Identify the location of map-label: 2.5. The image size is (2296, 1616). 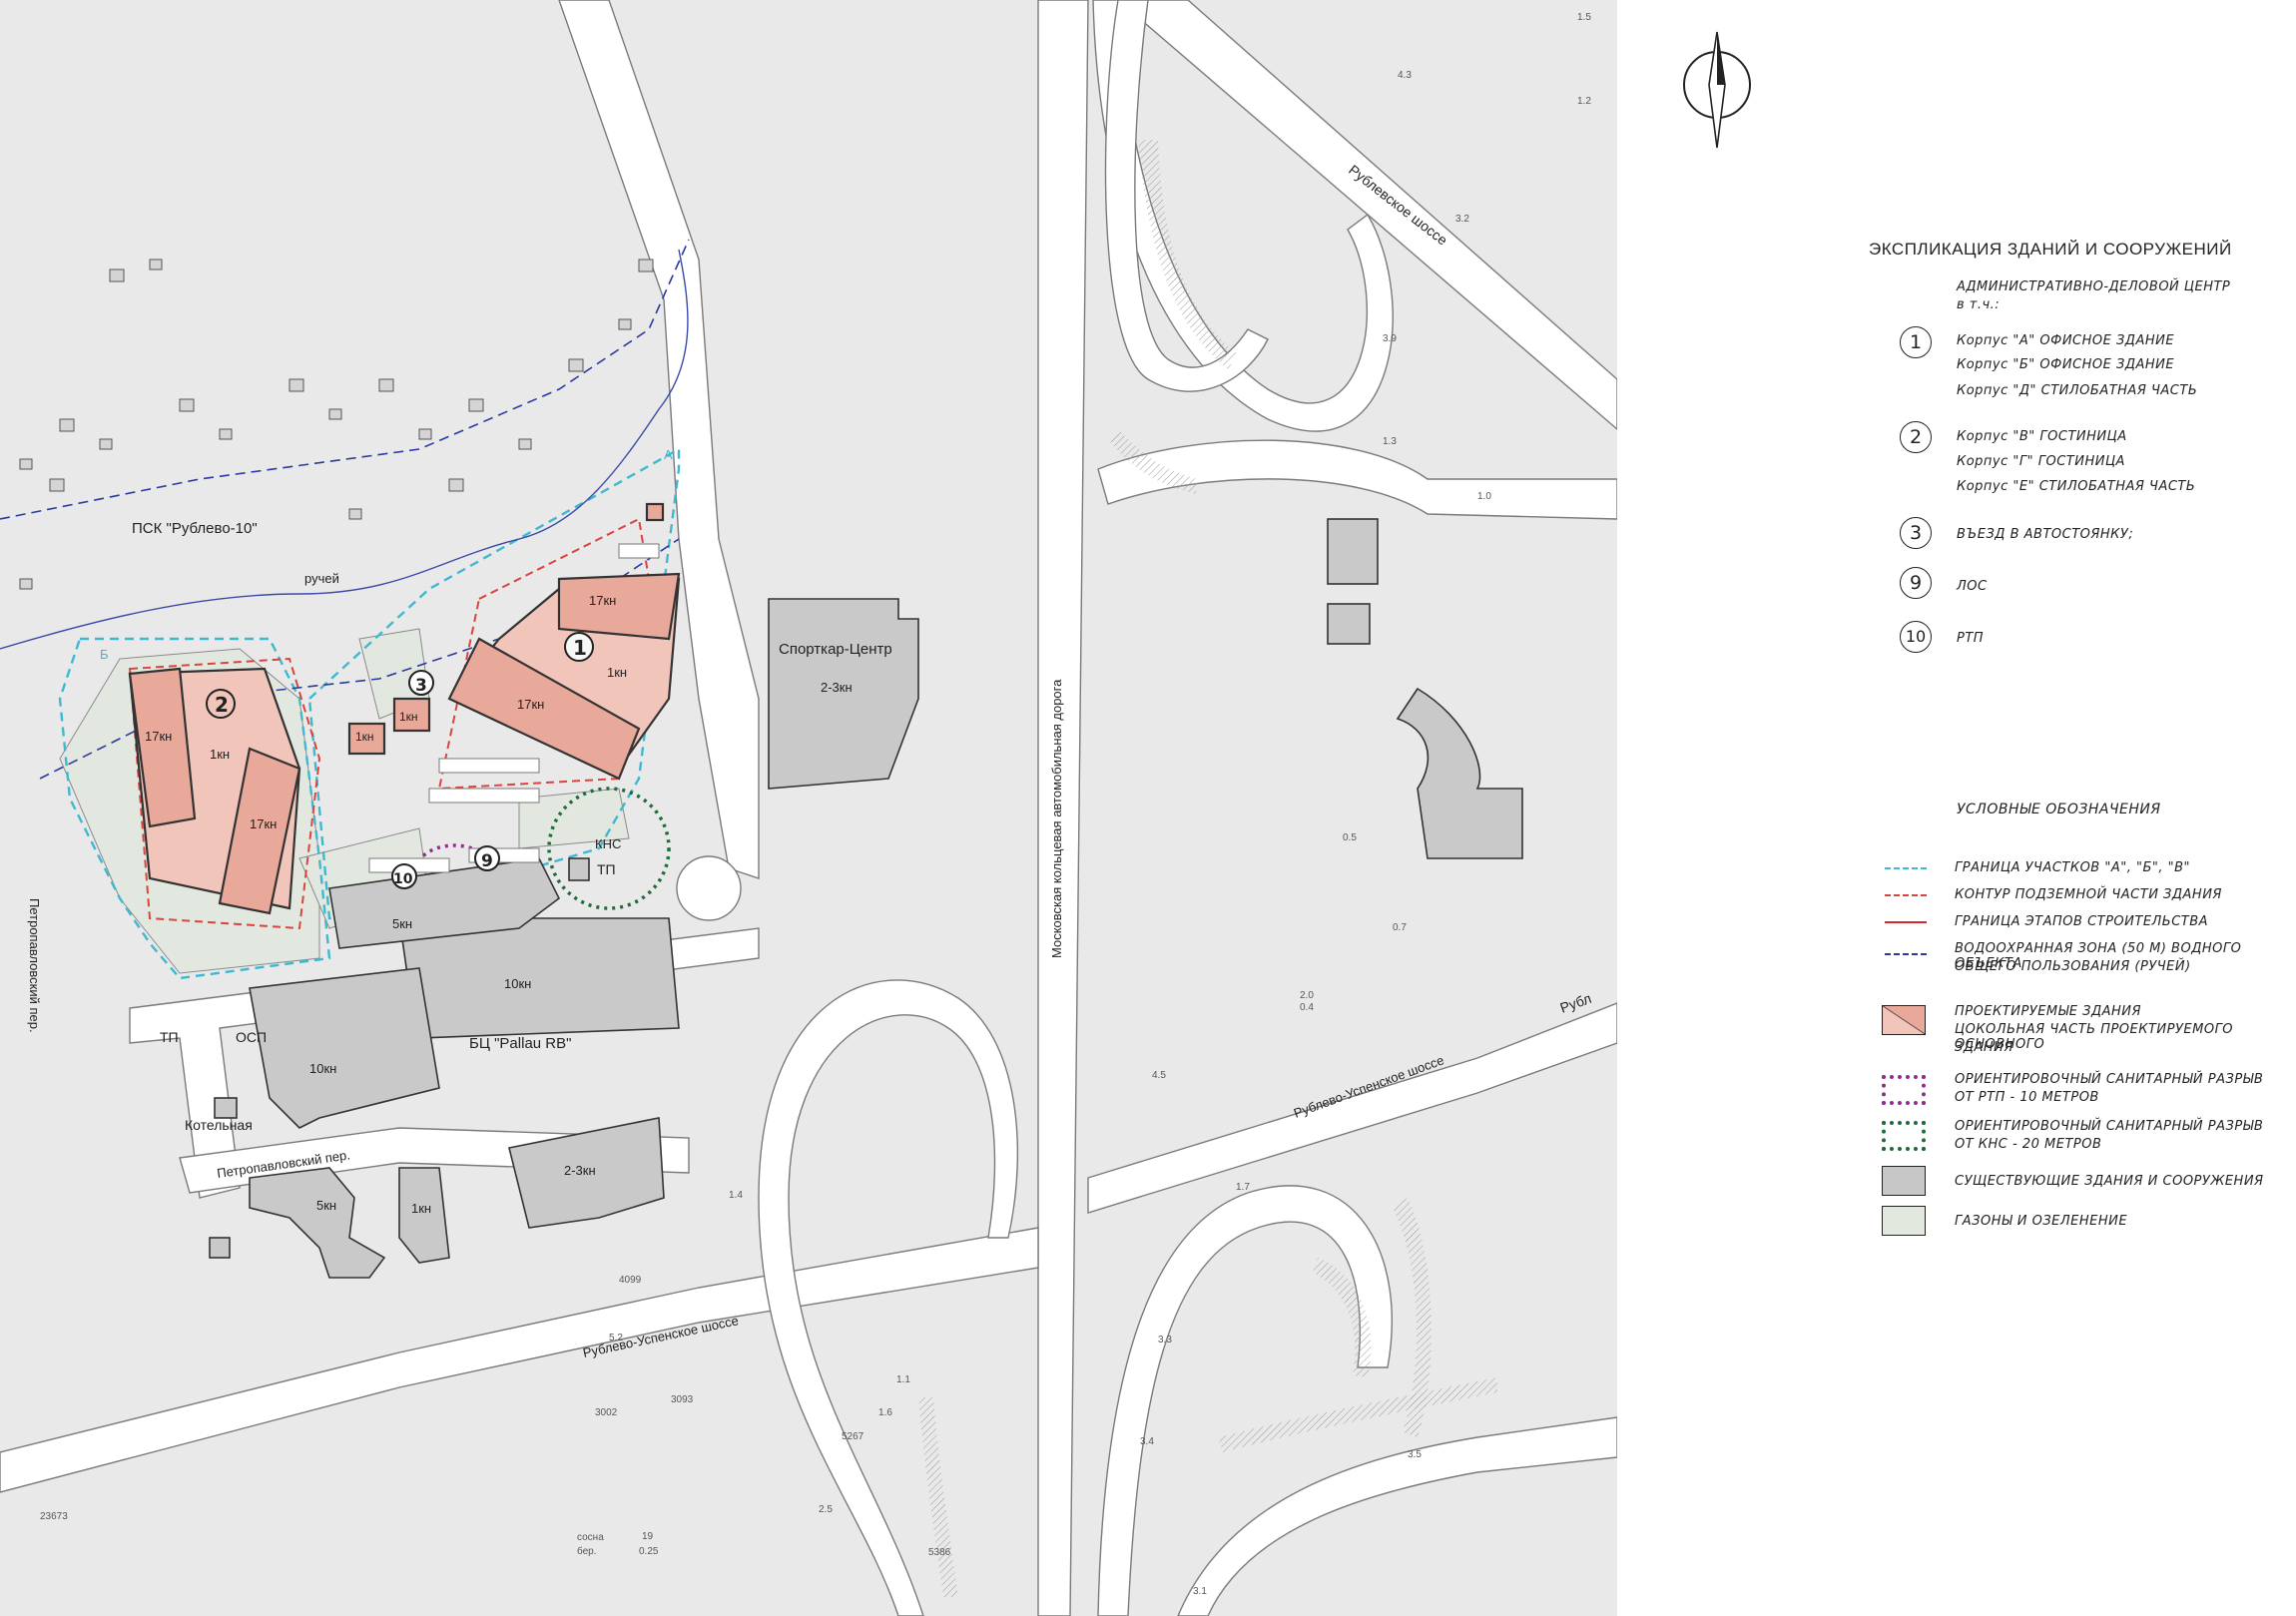
(826, 1509).